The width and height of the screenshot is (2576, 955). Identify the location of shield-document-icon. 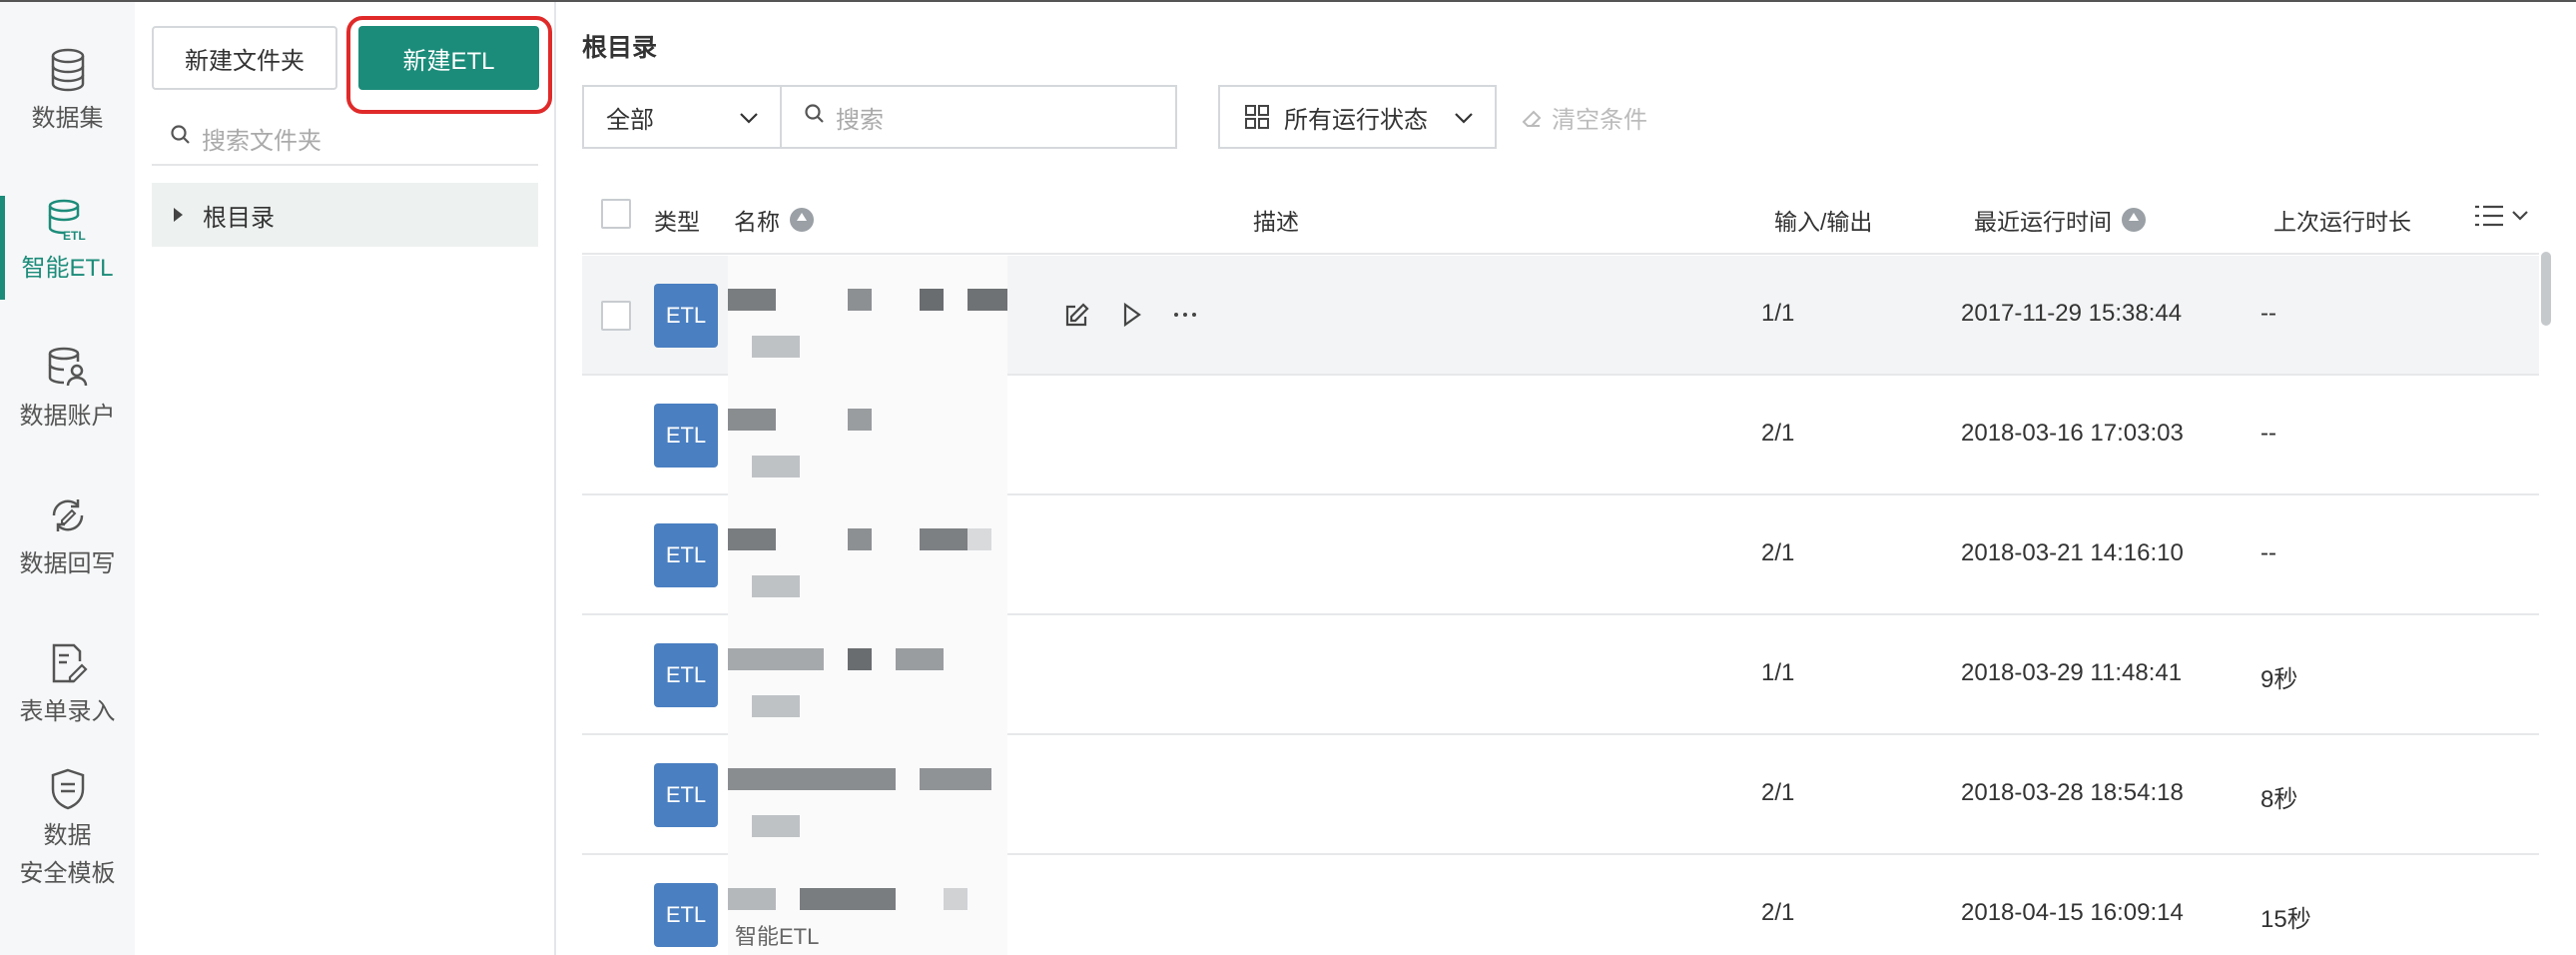
(68, 789).